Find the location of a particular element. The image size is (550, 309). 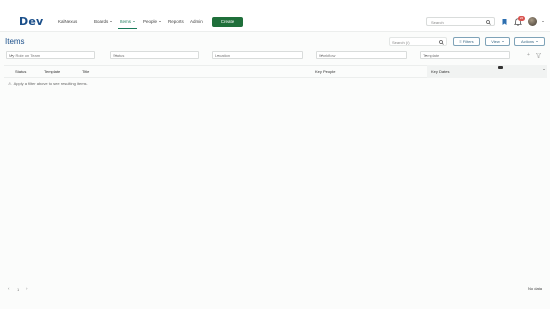

filter-location: Location is located at coordinates (257, 55).